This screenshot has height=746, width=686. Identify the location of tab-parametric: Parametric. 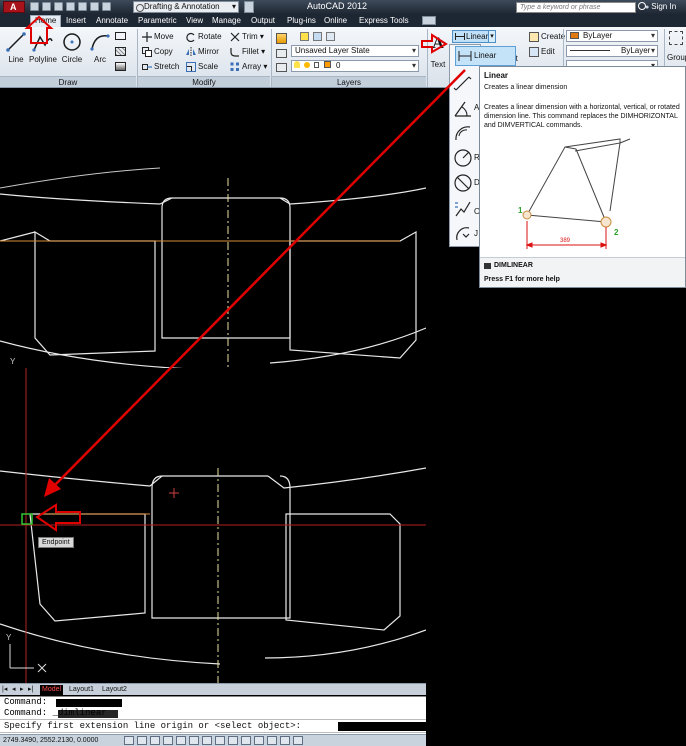
(157, 20).